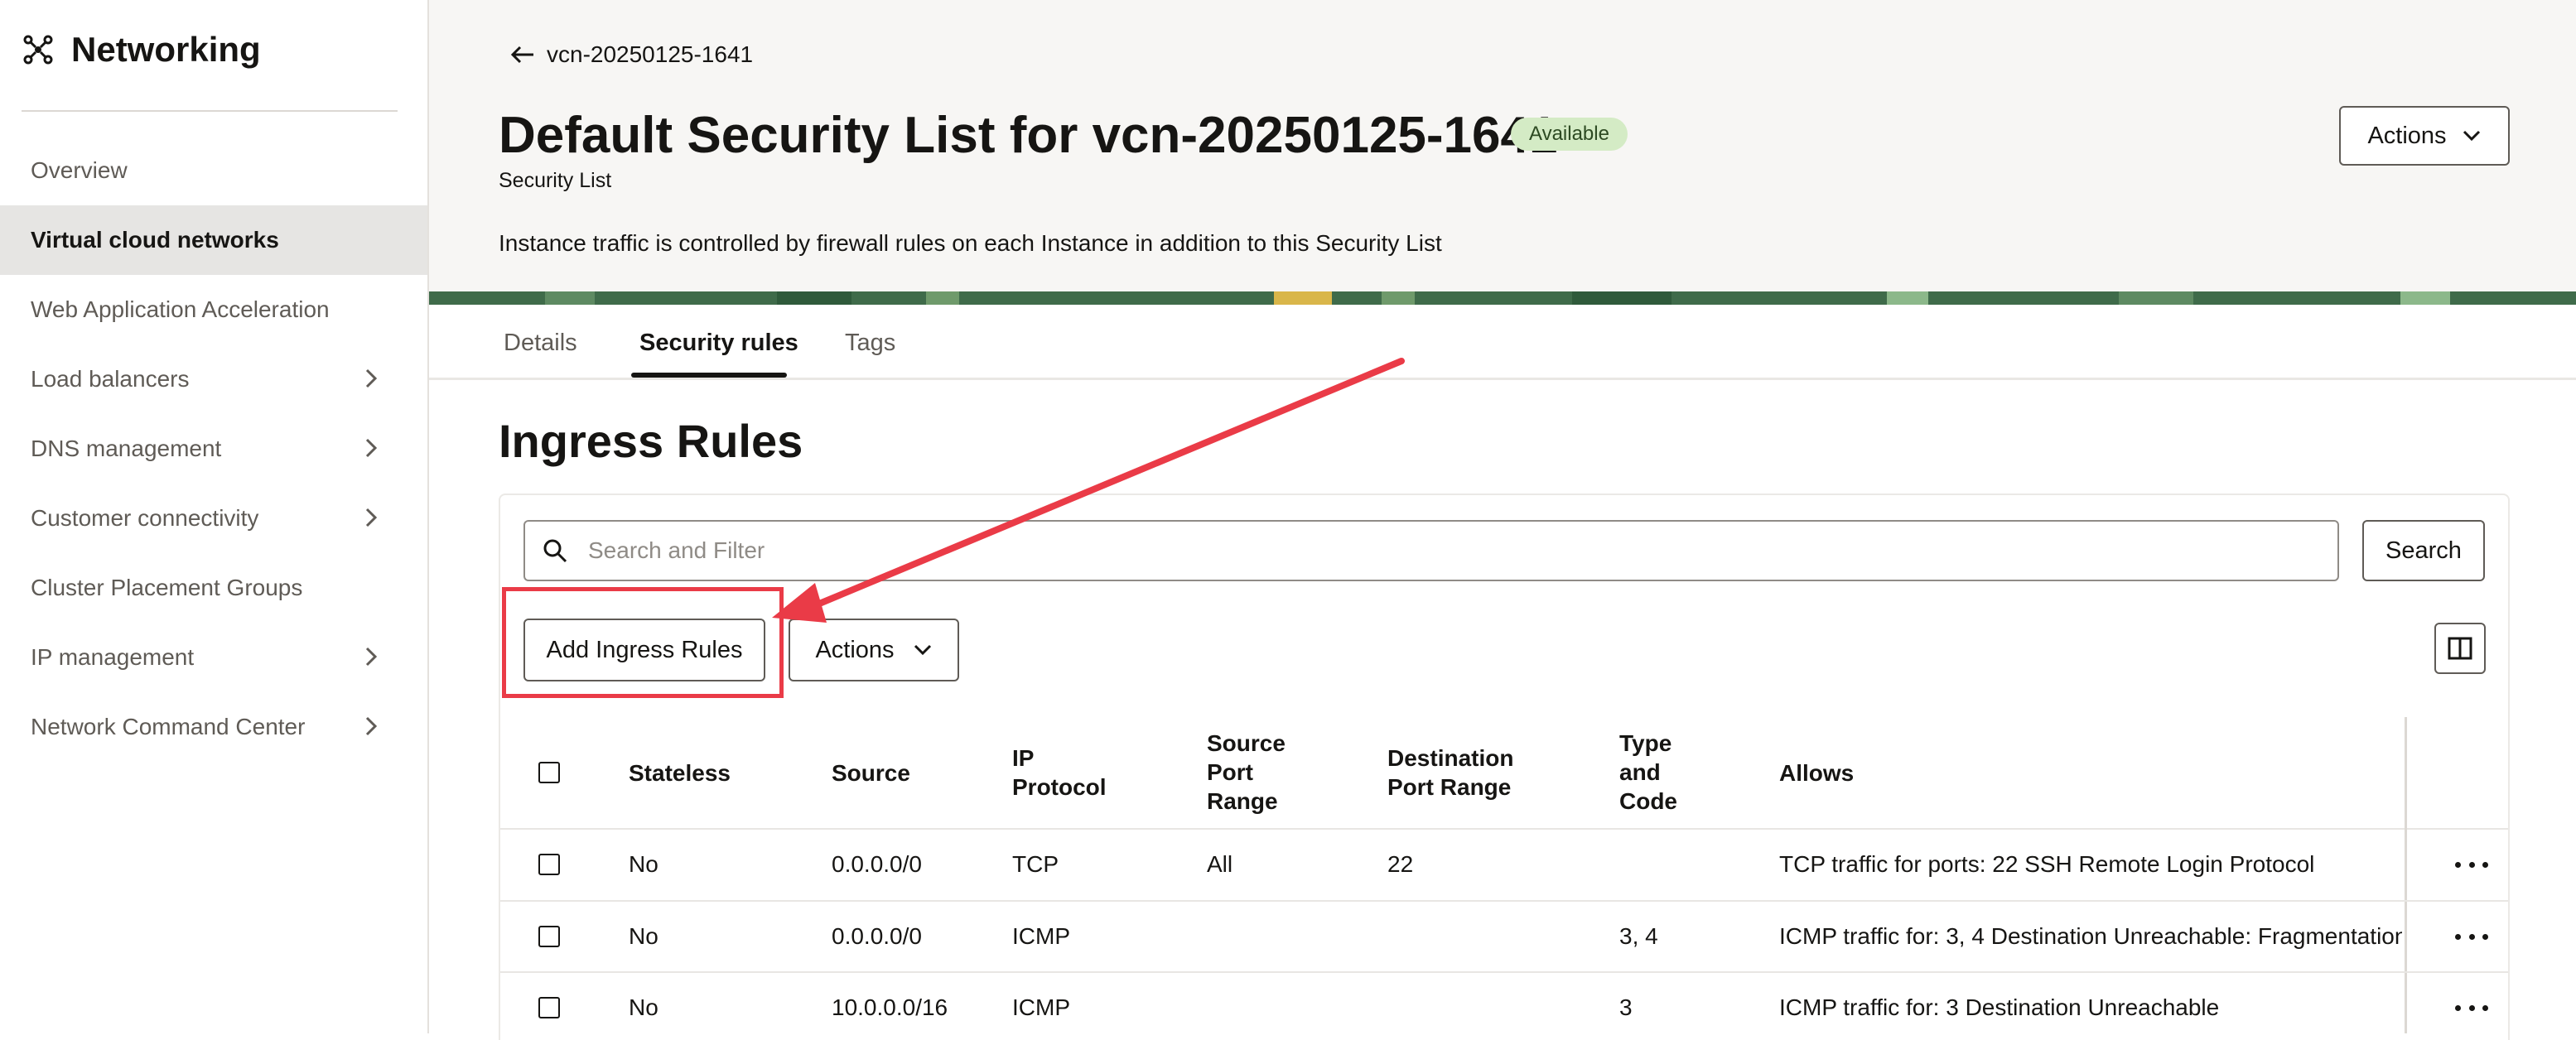  What do you see at coordinates (2407, 135) in the screenshot?
I see `header-actions-label: Actions` at bounding box center [2407, 135].